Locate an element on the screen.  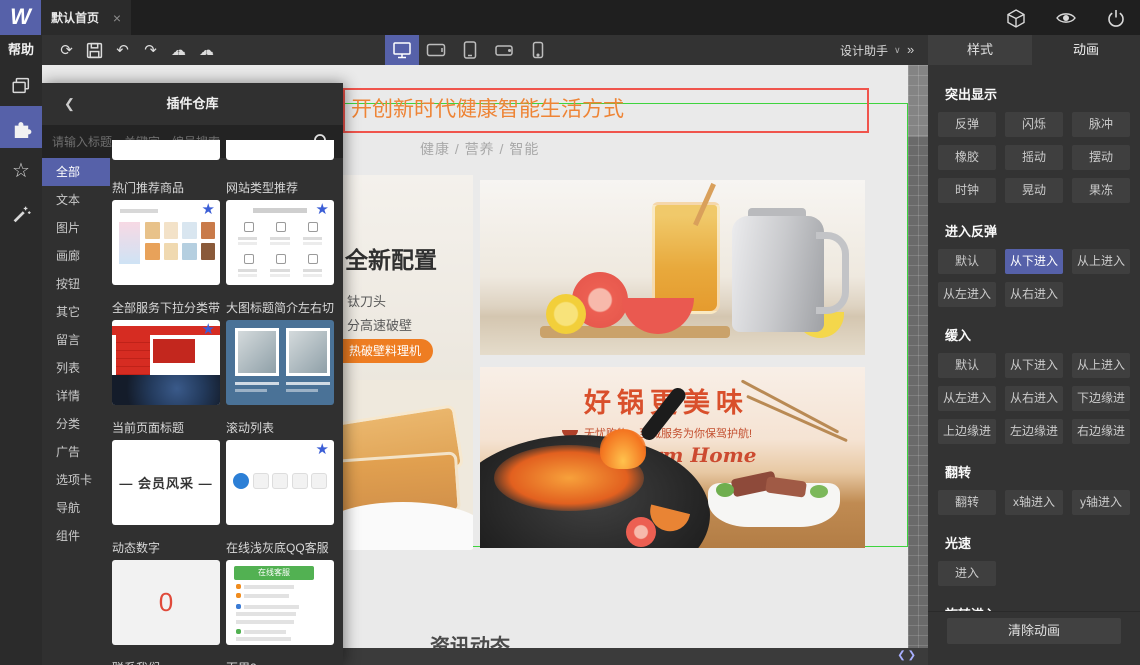
animation-button: 进入 is located at coordinates (967, 573).